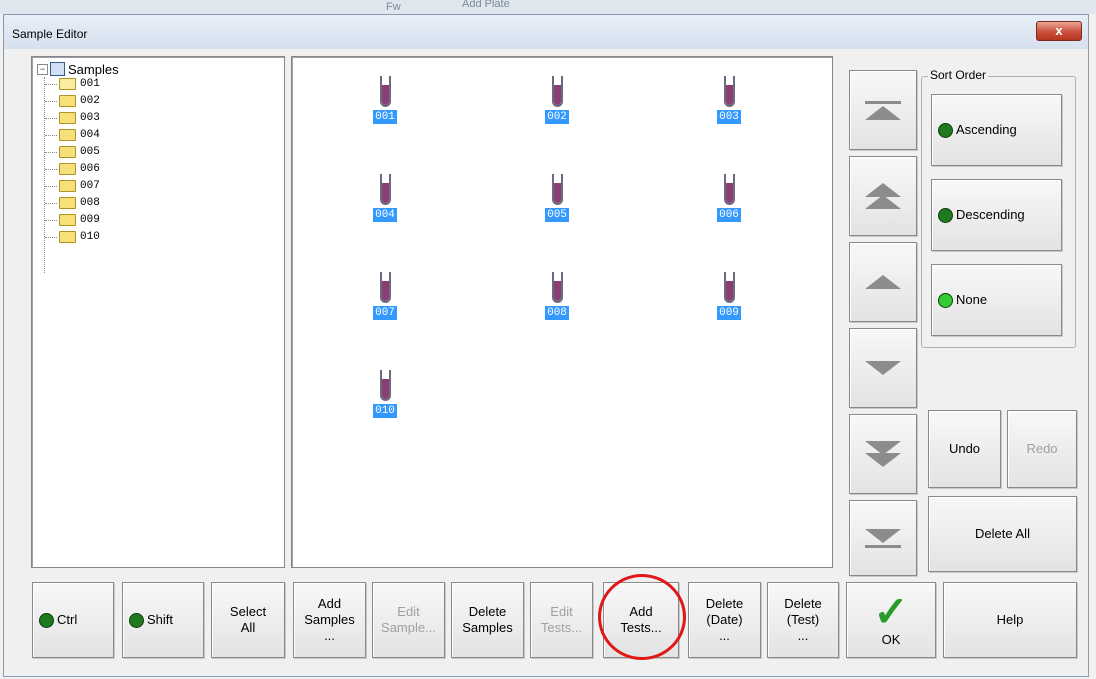  What do you see at coordinates (90, 84) in the screenshot?
I see `tree-item-label: 001` at bounding box center [90, 84].